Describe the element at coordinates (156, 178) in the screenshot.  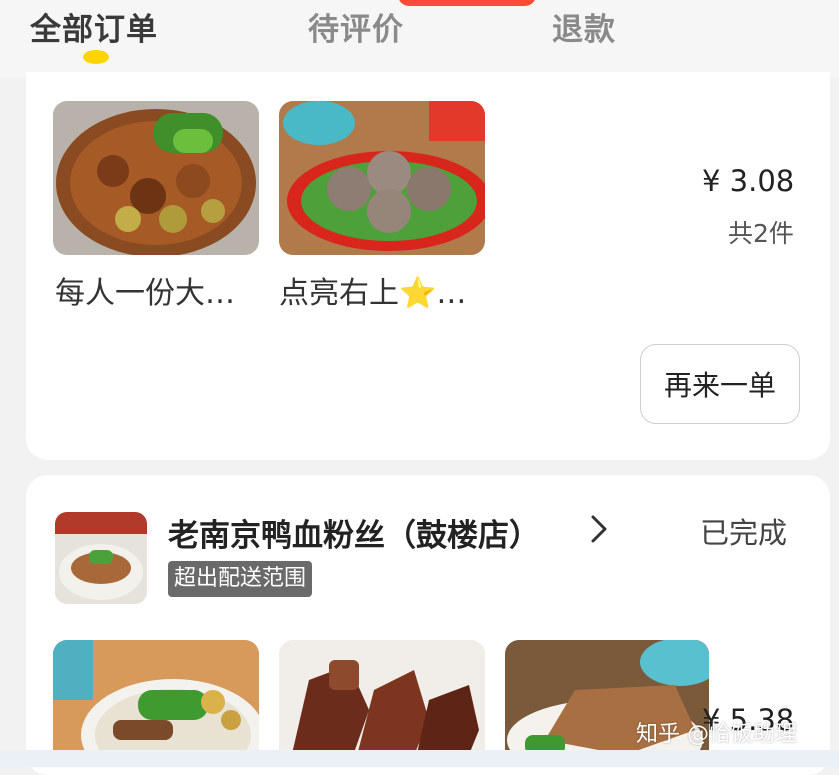
I see `food-image-braised-chicken` at that location.